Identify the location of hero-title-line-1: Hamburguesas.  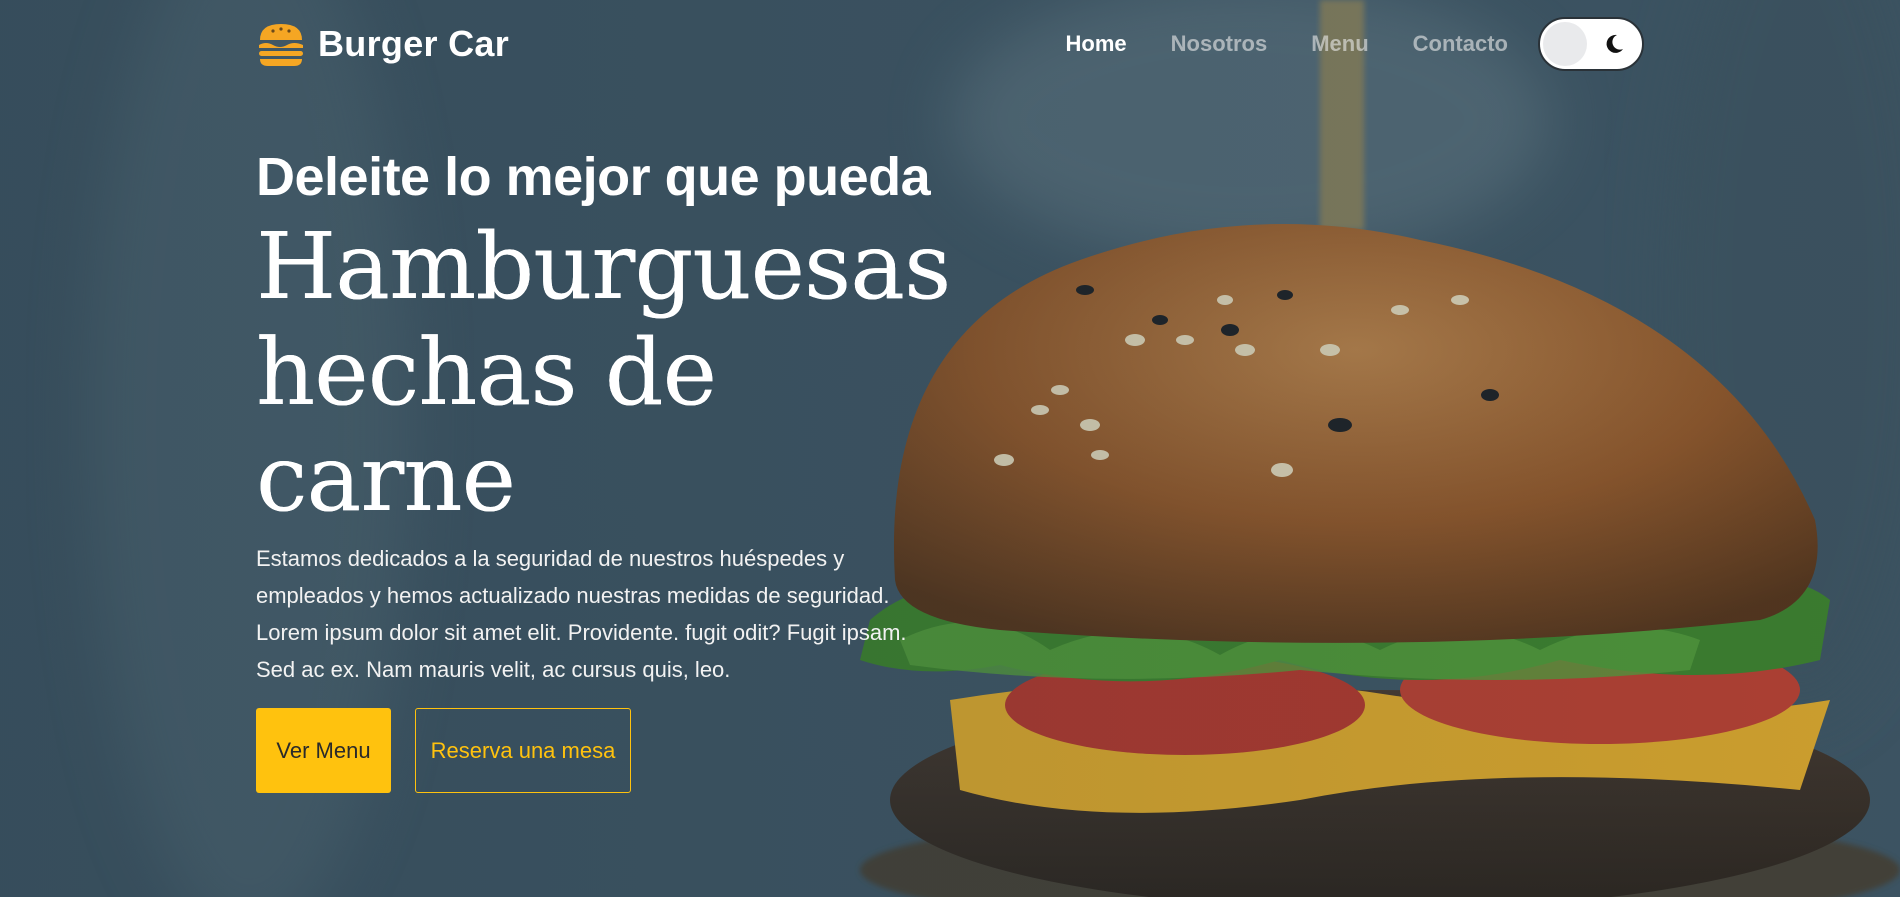
(603, 266).